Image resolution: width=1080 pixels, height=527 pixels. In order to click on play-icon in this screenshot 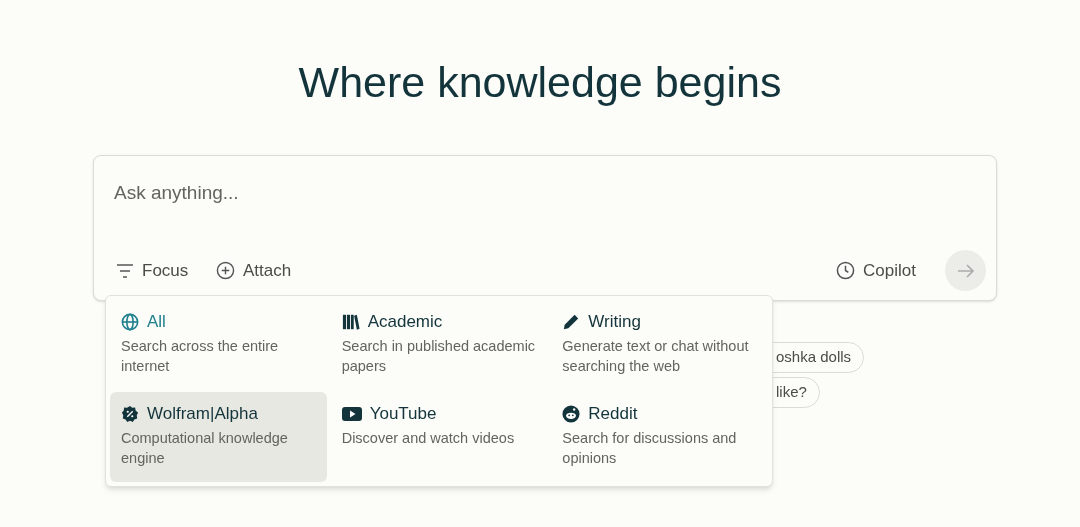, I will do `click(351, 414)`.